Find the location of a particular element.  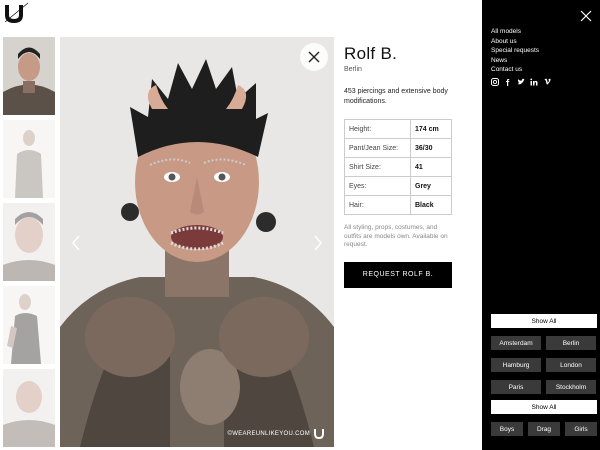

close-menu-button is located at coordinates (586, 15).